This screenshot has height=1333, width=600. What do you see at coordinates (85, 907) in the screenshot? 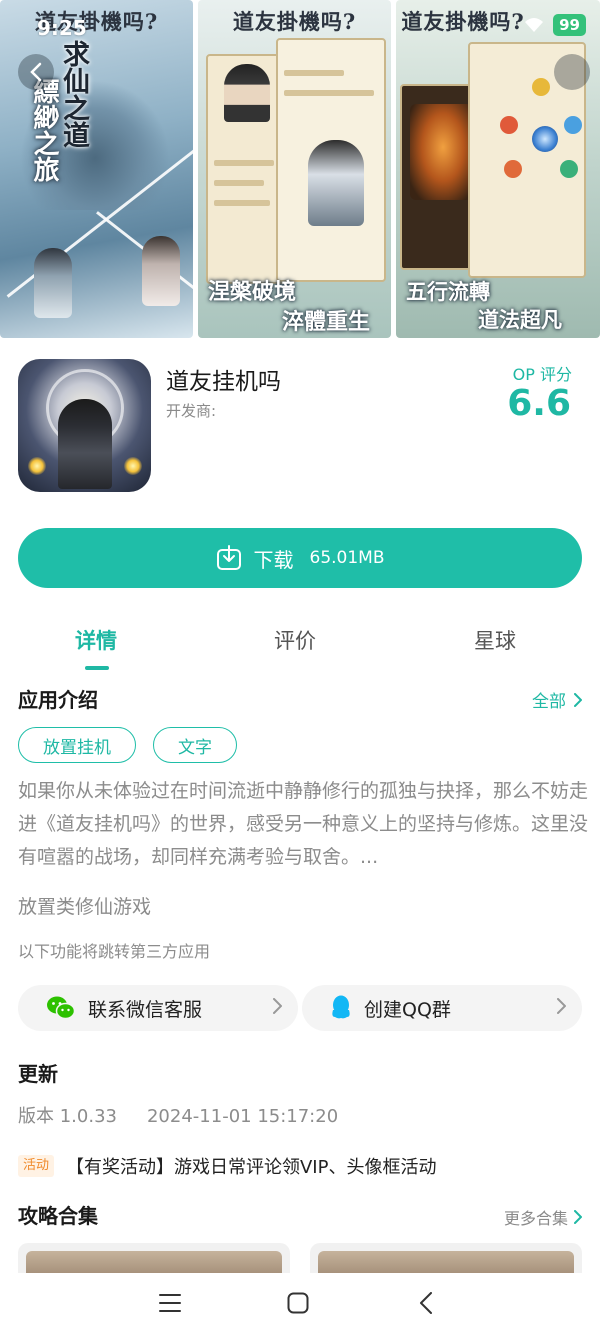
I see `intro-subtitle: 放置类修仙游戏` at bounding box center [85, 907].